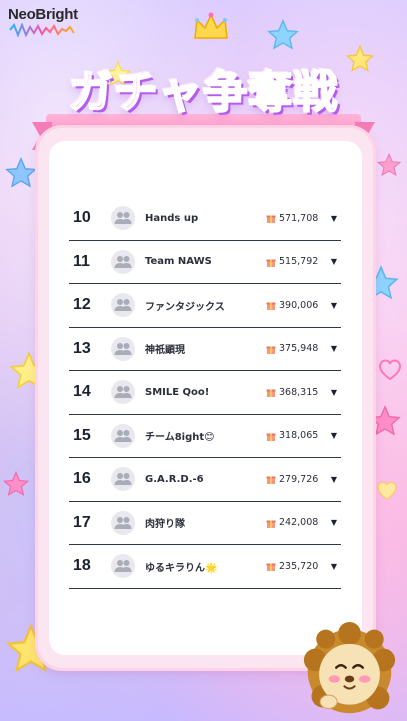 The width and height of the screenshot is (407, 721). Describe the element at coordinates (211, 25) in the screenshot. I see `crown-icon` at that location.